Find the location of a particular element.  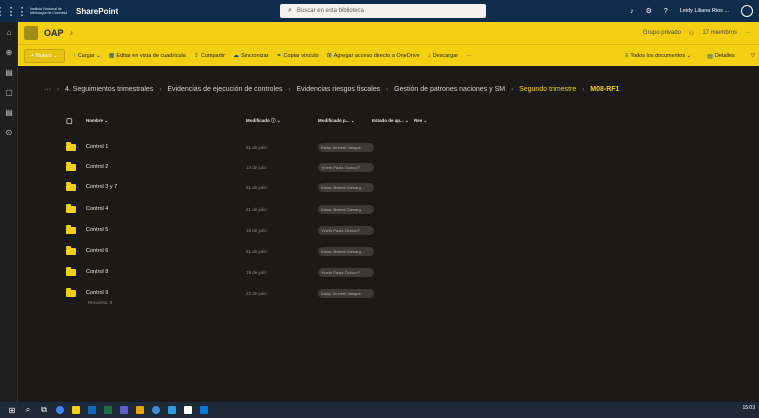

new-button: + Nuevo ⌄ is located at coordinates (44, 55).